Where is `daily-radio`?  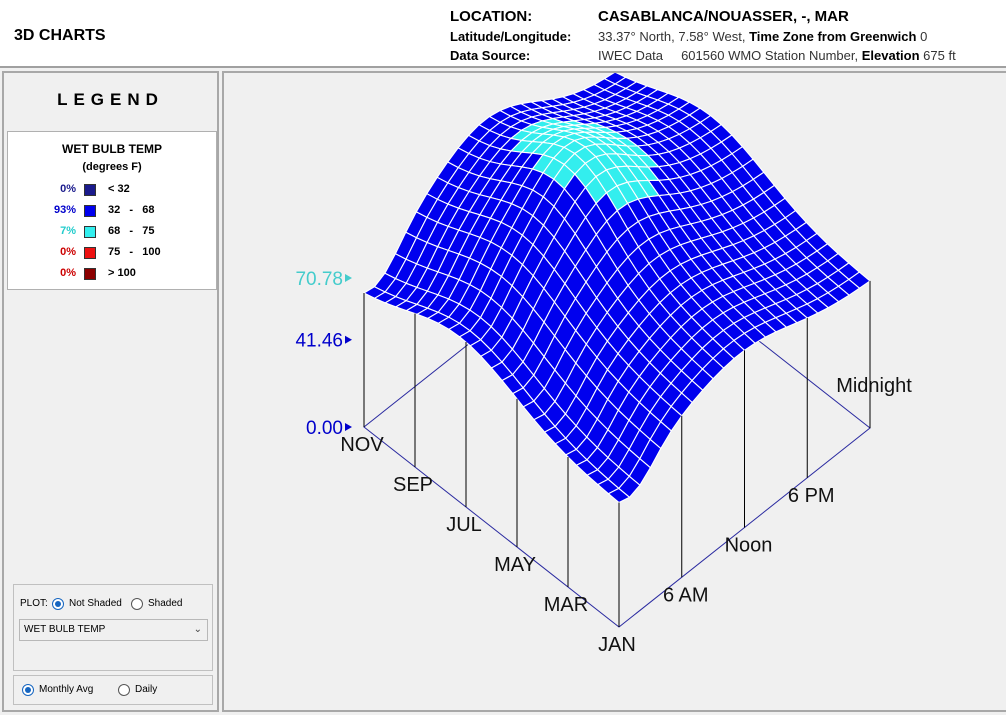
daily-radio is located at coordinates (124, 690).